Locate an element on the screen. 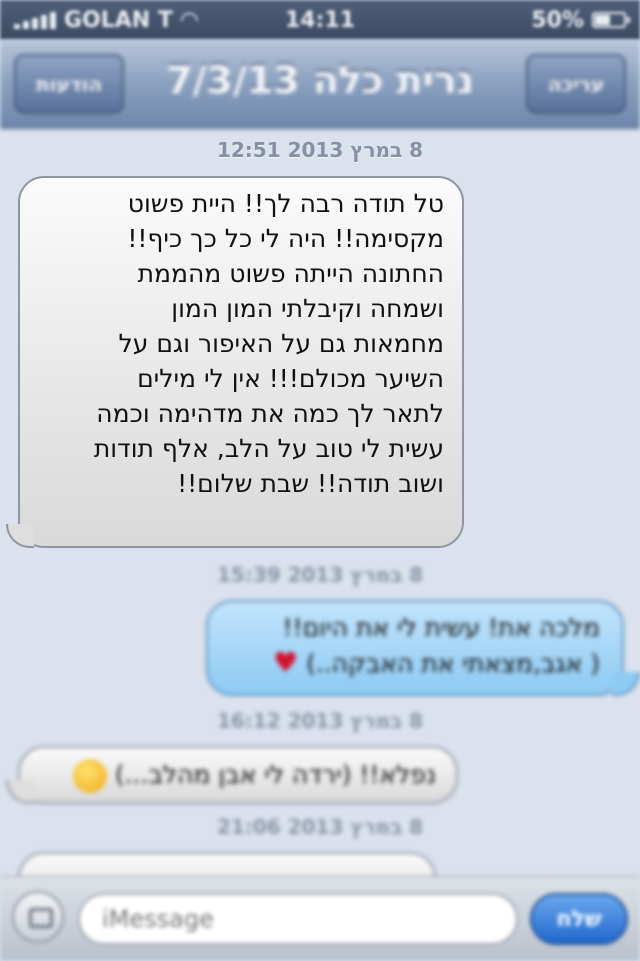 This screenshot has height=961, width=640. carrier-name: GOLAN T is located at coordinates (118, 20).